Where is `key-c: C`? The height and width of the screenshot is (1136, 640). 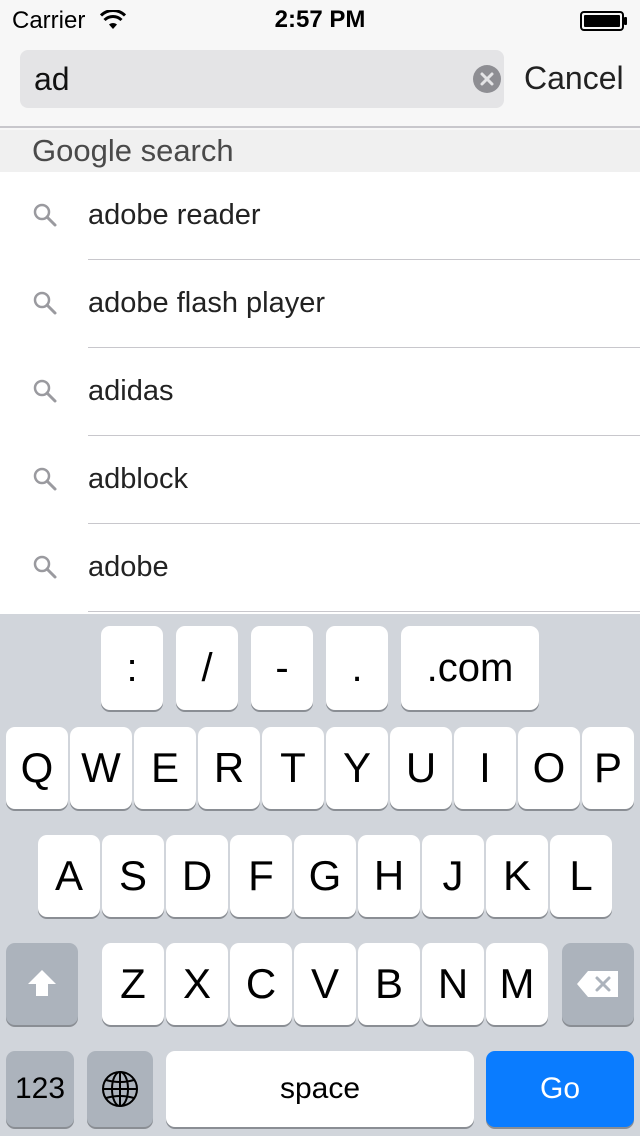 key-c: C is located at coordinates (261, 984).